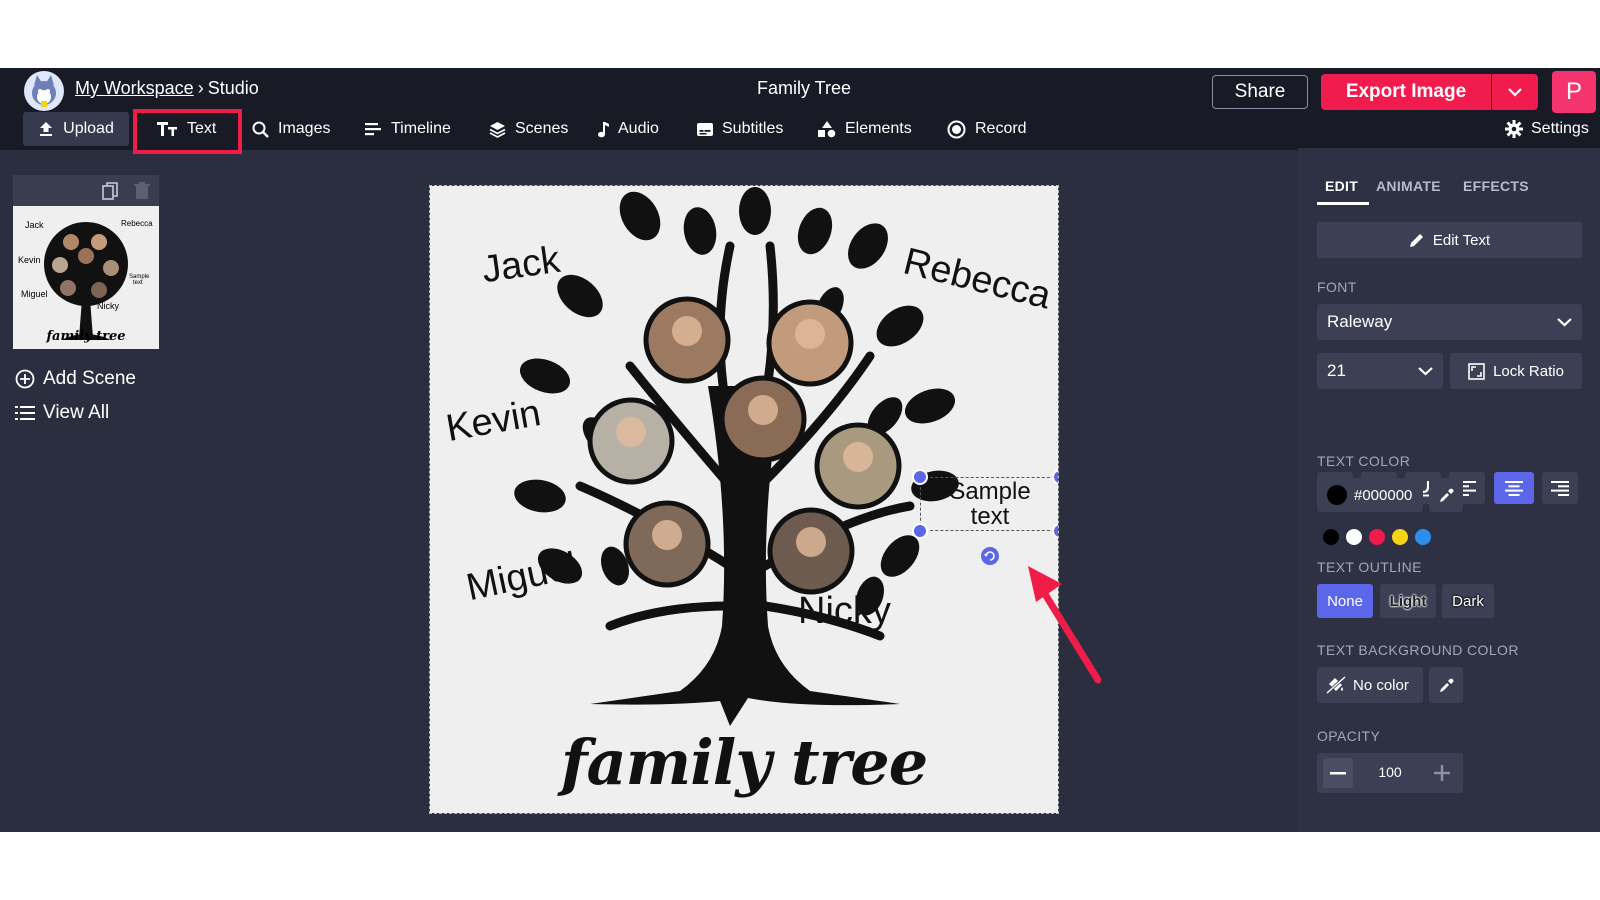  What do you see at coordinates (25, 379) in the screenshot?
I see `plus-circle-icon` at bounding box center [25, 379].